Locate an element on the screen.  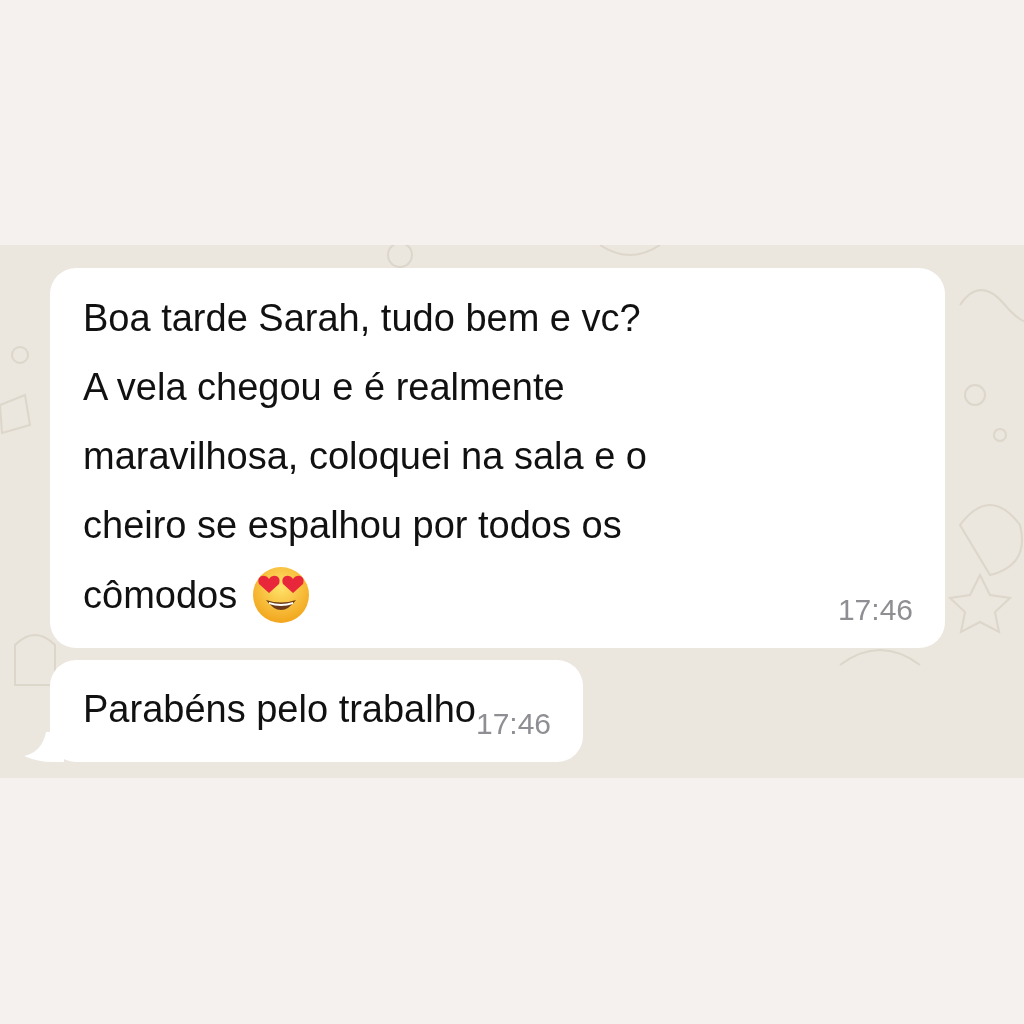
message-text: cômodos is located at coordinates (160, 595).